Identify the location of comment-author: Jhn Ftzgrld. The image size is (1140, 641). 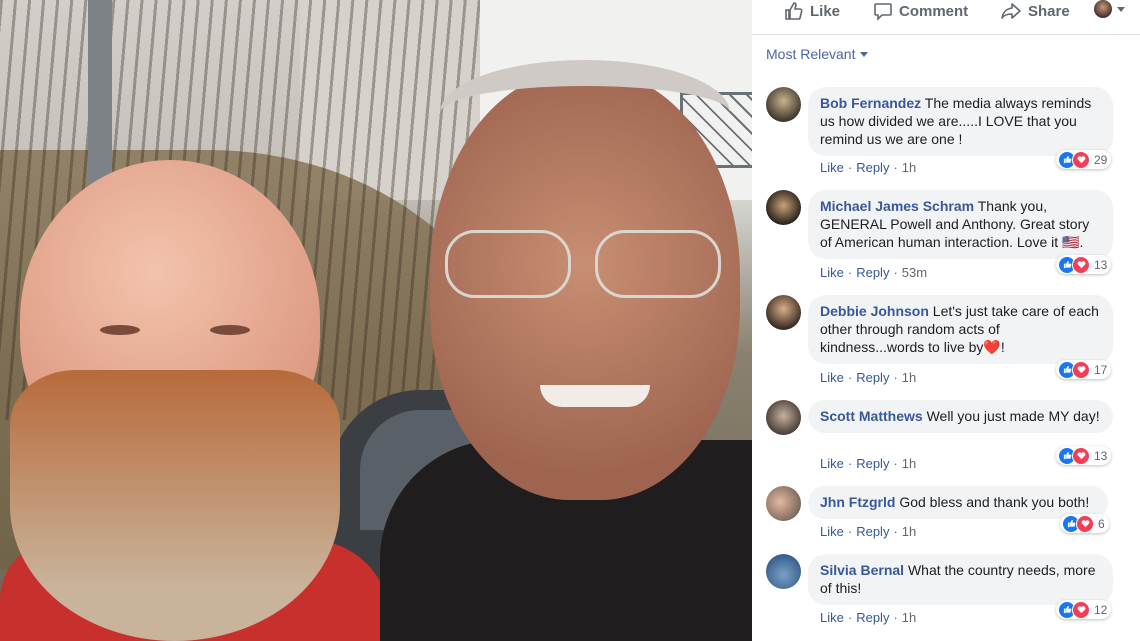
(857, 502).